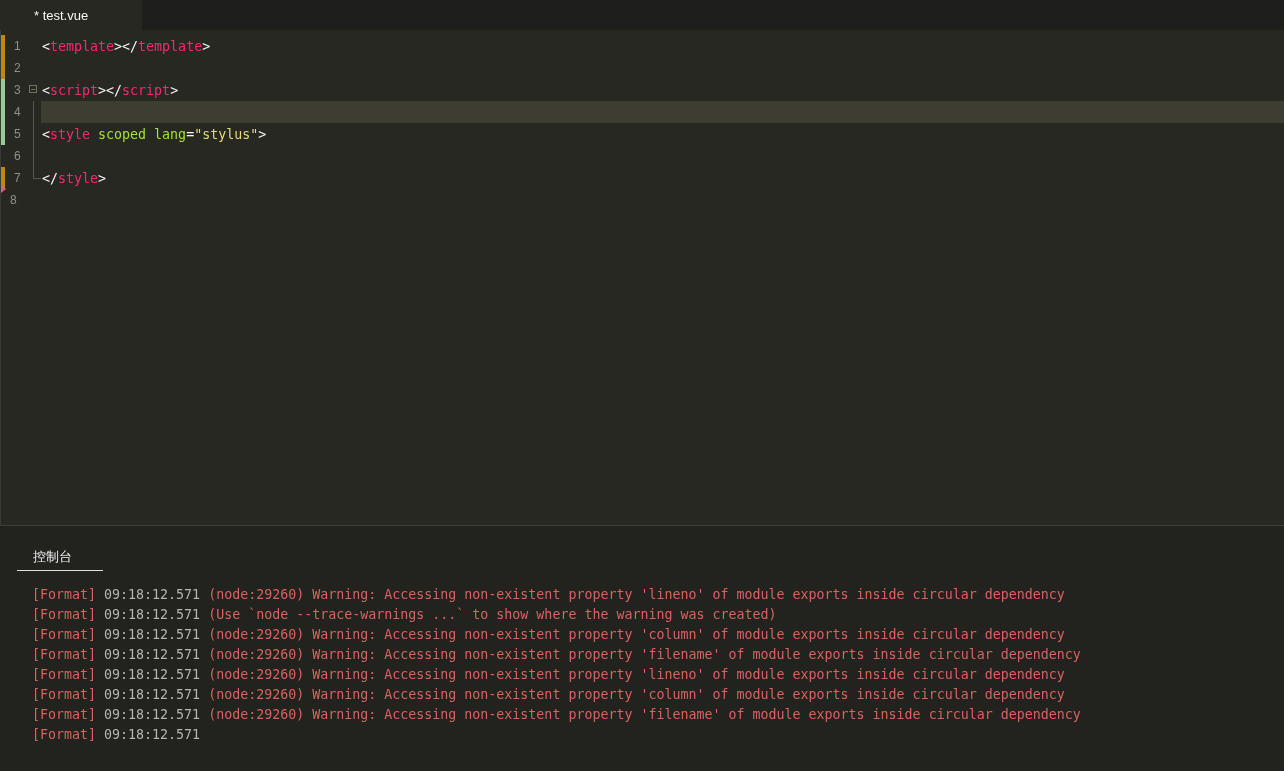 This screenshot has height=771, width=1284. What do you see at coordinates (71, 15) in the screenshot?
I see `file-tab: * test.vue` at bounding box center [71, 15].